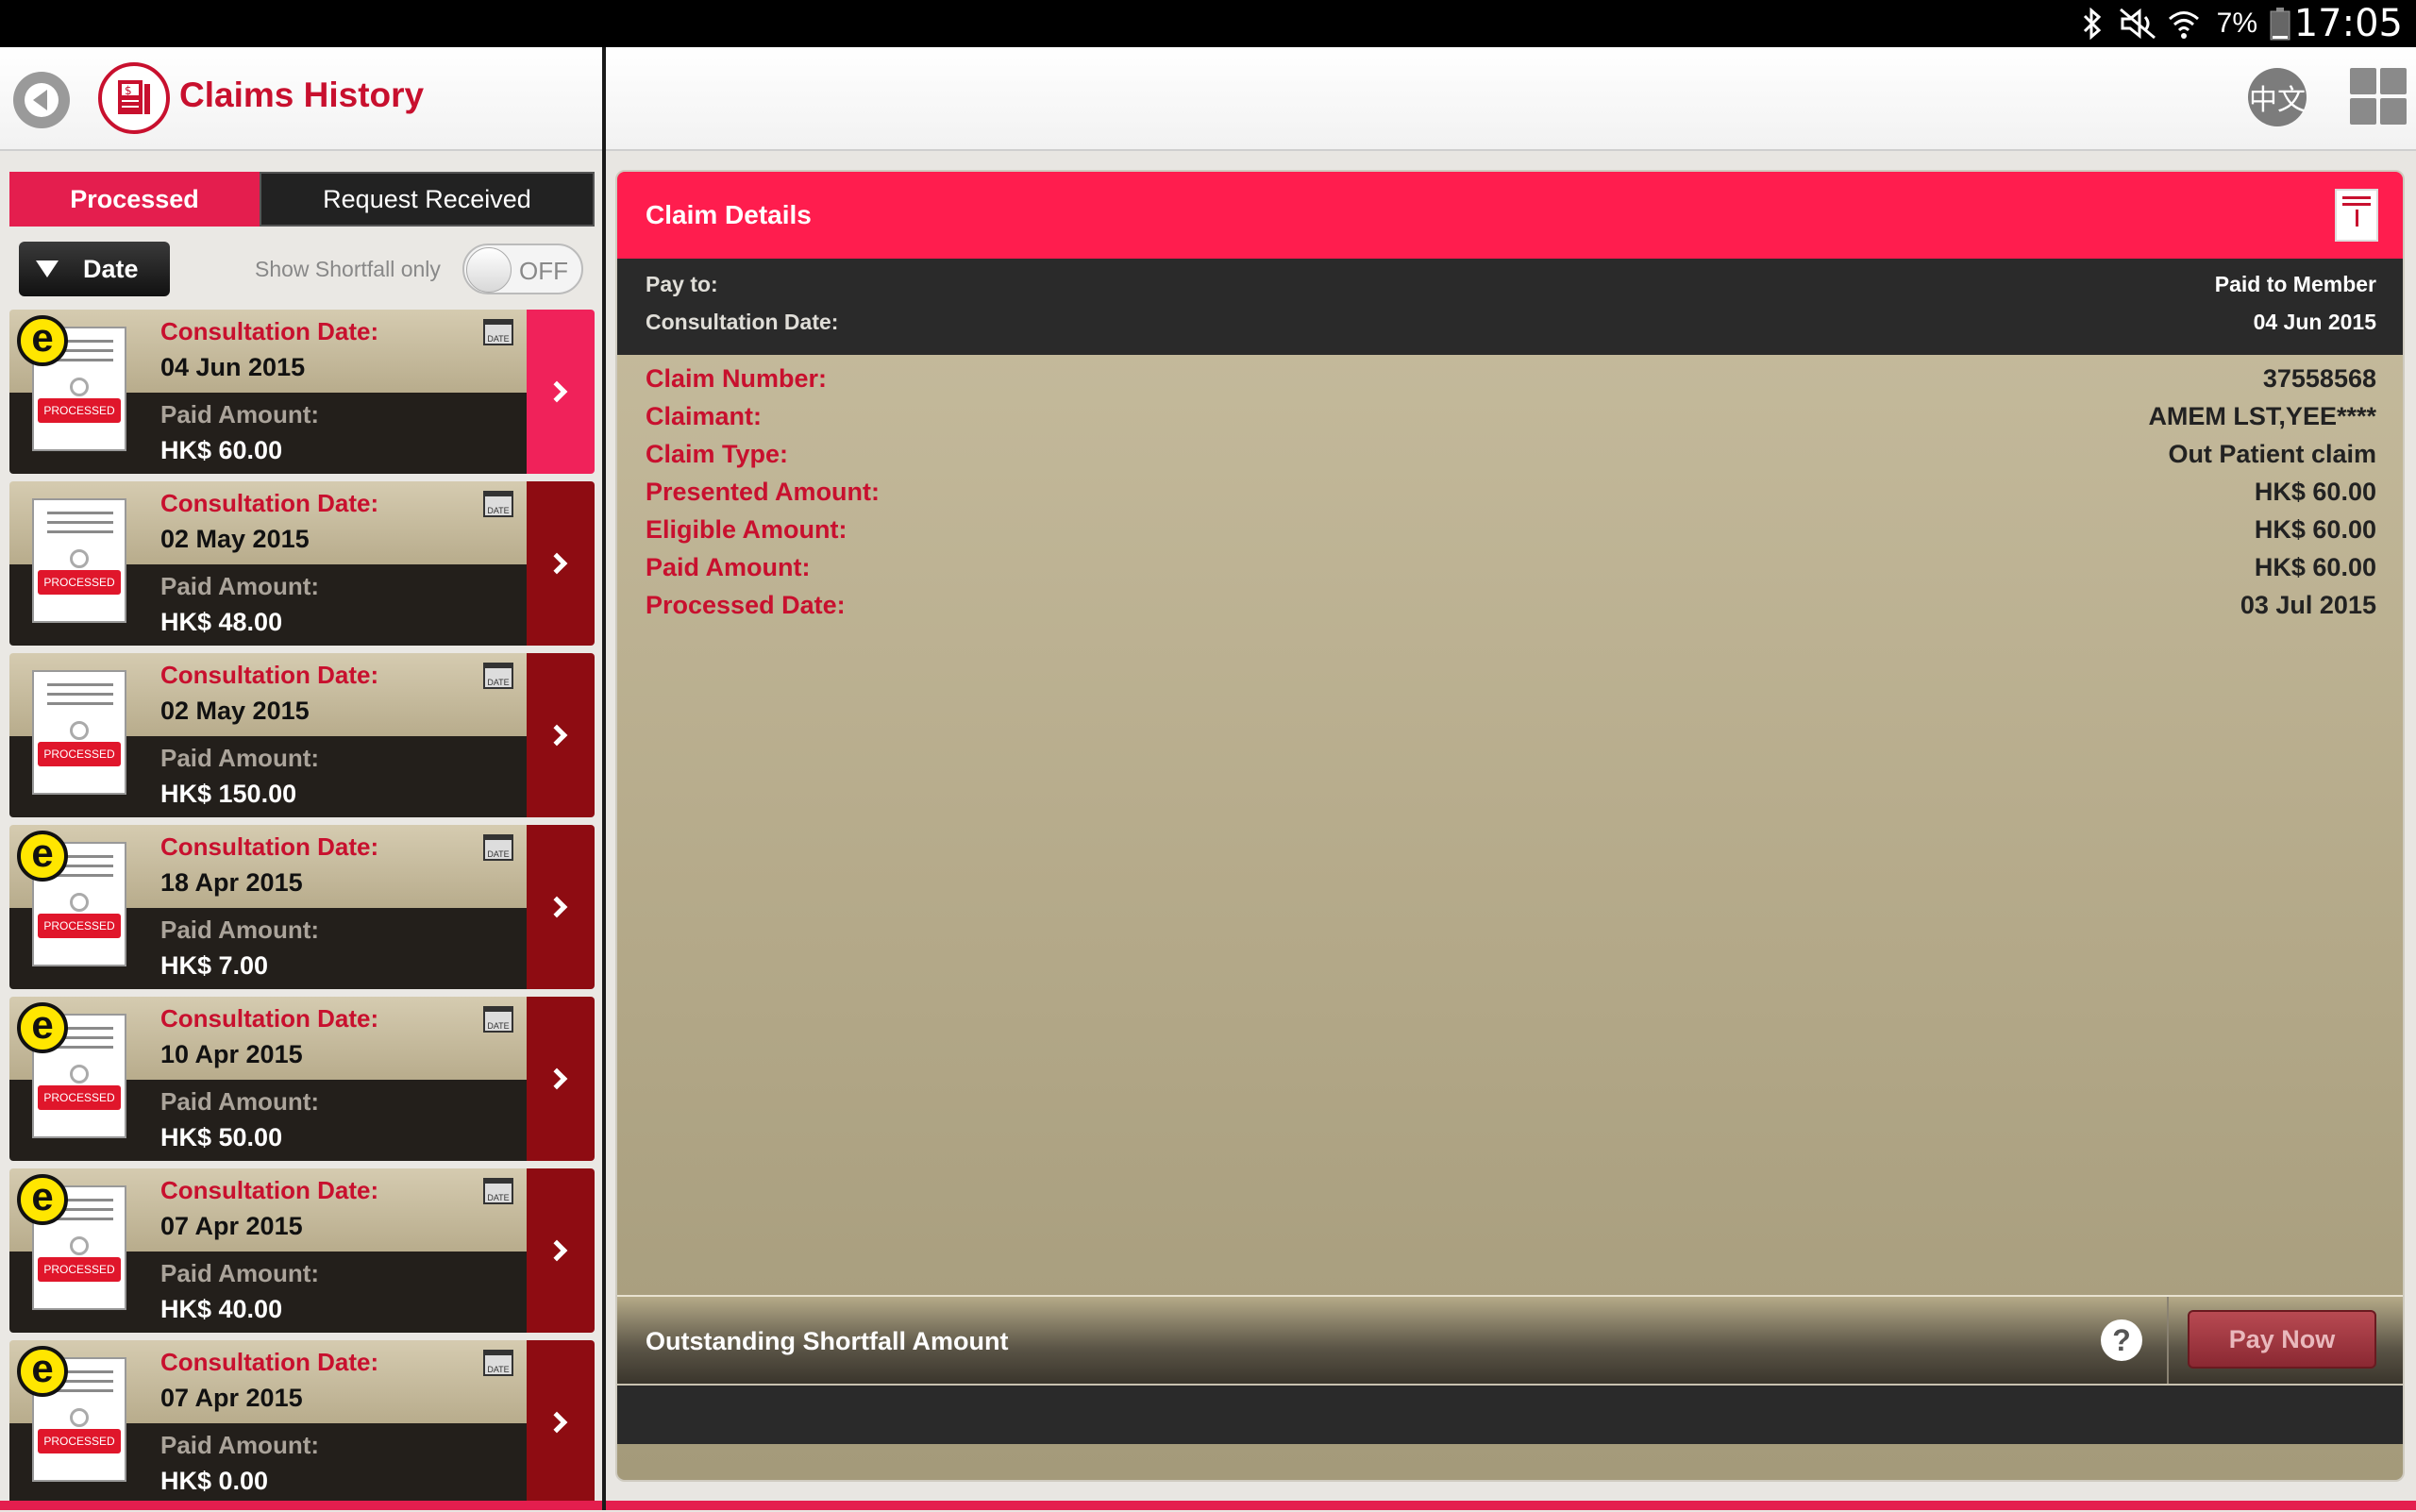 The image size is (2416, 1512). Describe the element at coordinates (1510, 215) in the screenshot. I see `details-header: Claim Details` at that location.